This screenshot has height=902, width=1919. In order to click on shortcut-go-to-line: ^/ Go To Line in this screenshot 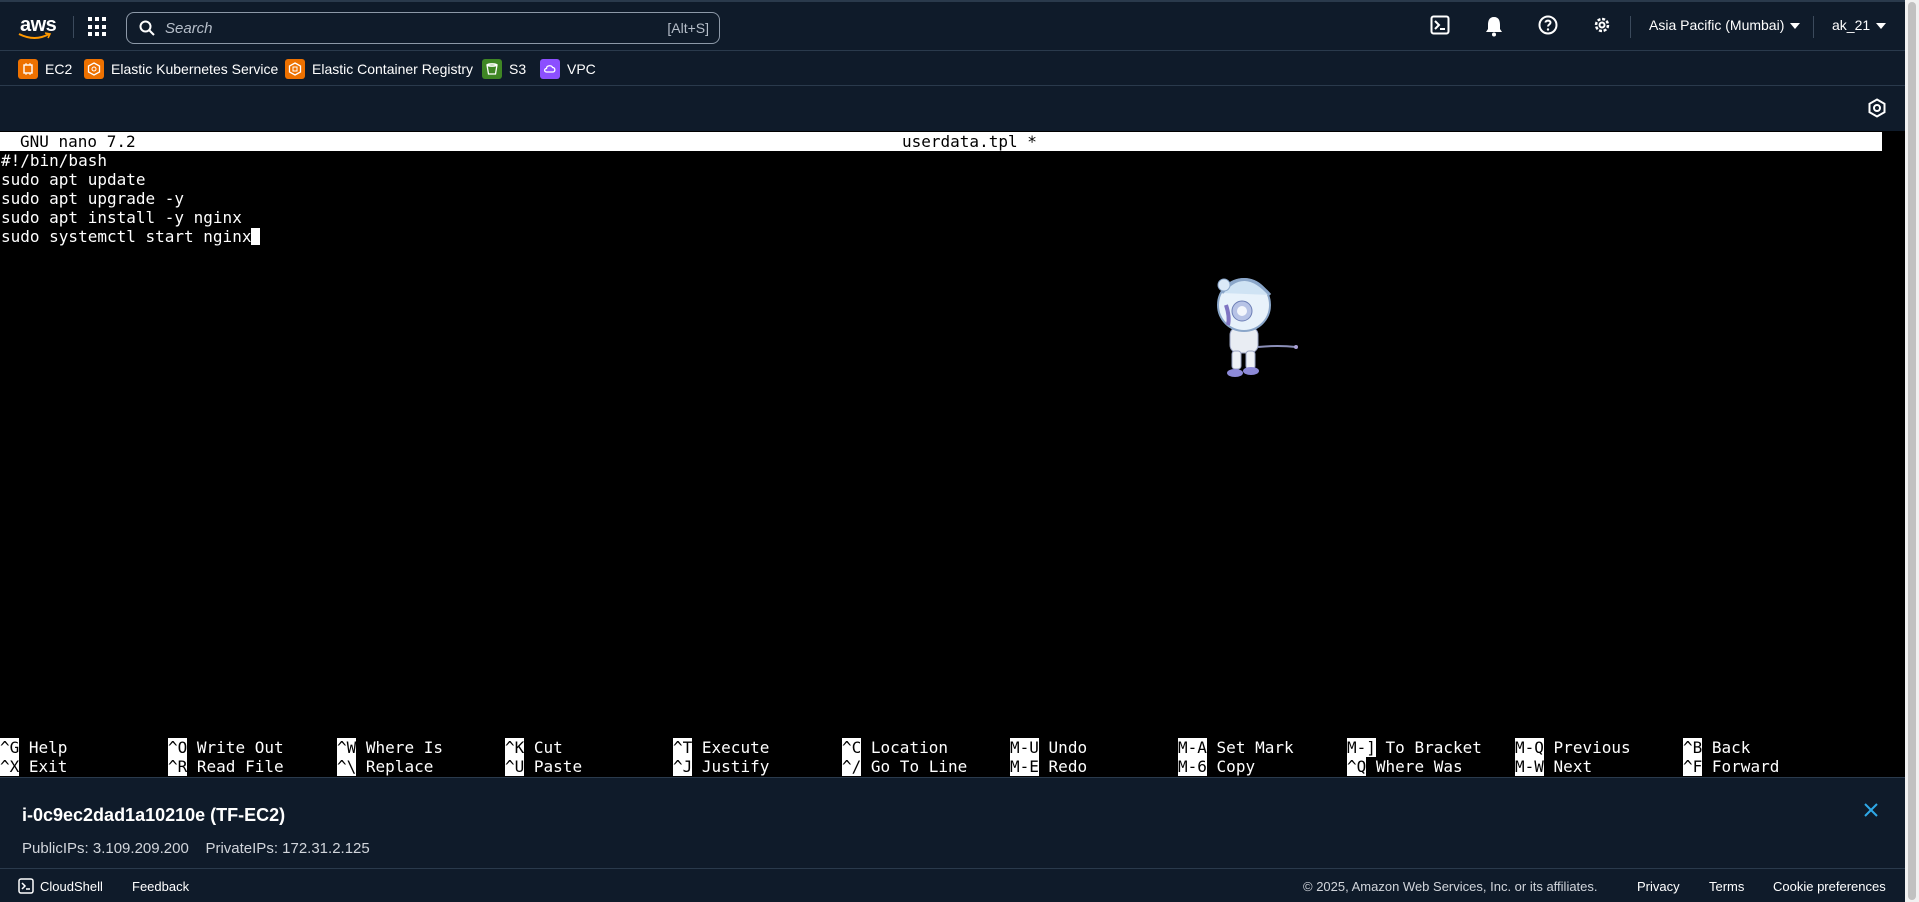, I will do `click(904, 766)`.